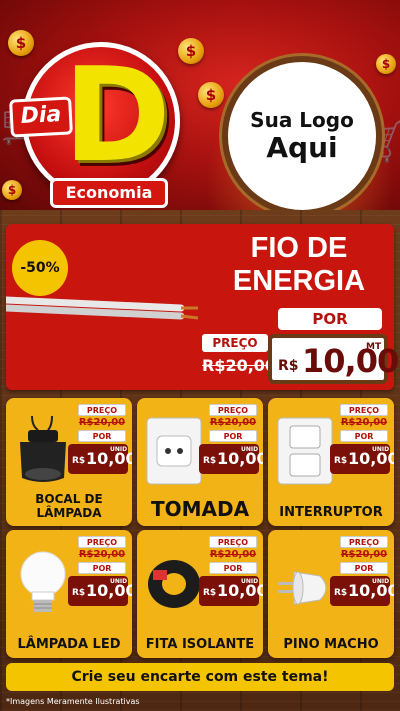  I want to click on outlet-icon, so click(174, 451).